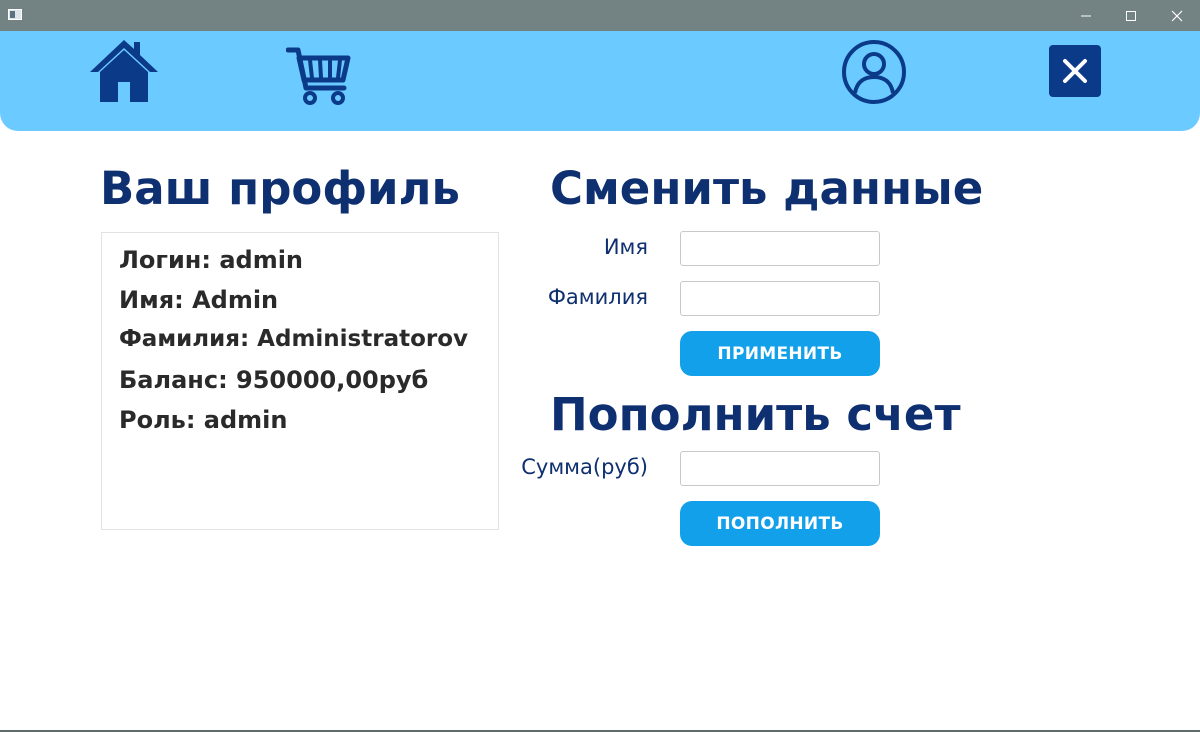  I want to click on top-up-button: ПОПОЛНИТЬ, so click(780, 523).